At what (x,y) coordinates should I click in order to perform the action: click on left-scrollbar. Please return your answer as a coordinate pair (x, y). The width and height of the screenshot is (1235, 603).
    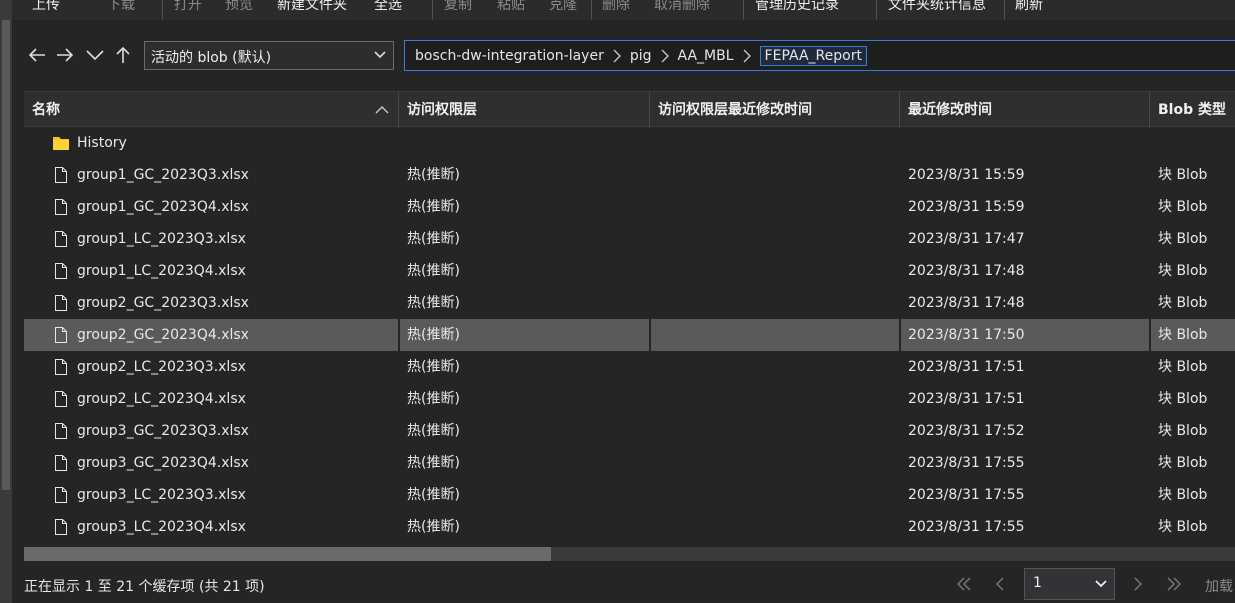
    Looking at the image, I should click on (6, 301).